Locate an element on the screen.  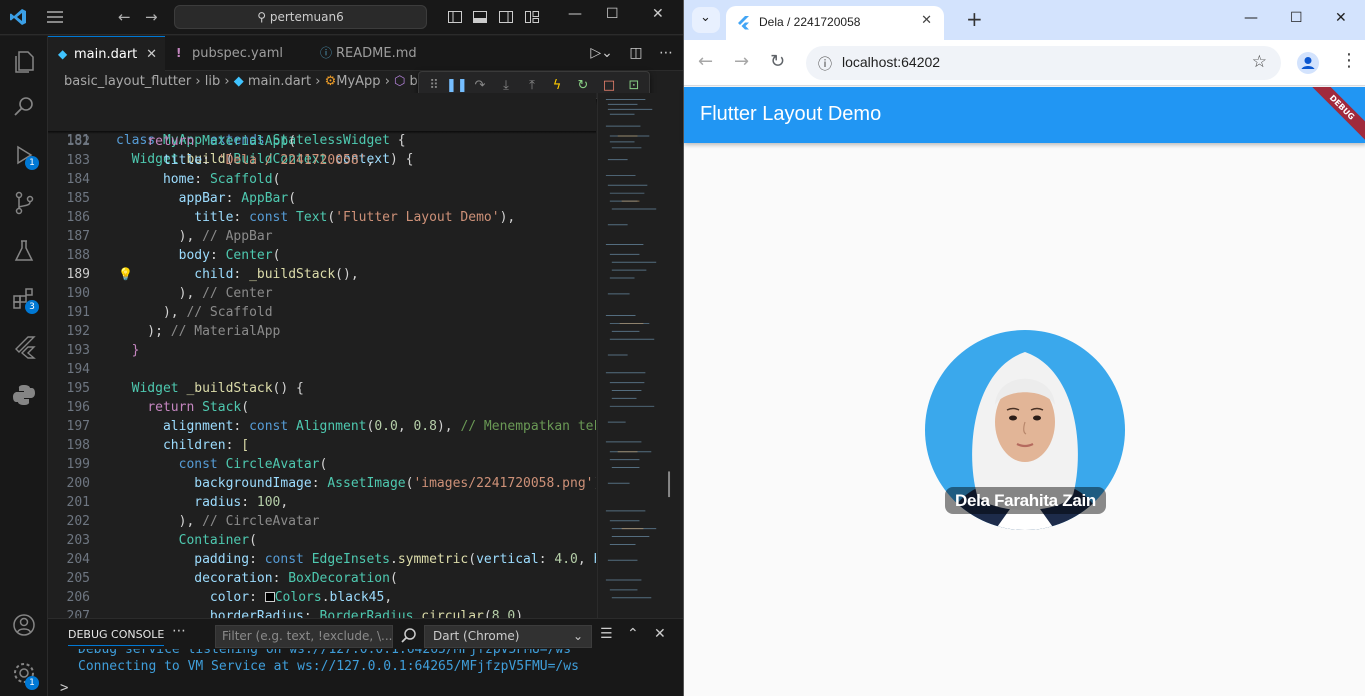
tab-readme-md: ⓘ README.md is located at coordinates (375, 53).